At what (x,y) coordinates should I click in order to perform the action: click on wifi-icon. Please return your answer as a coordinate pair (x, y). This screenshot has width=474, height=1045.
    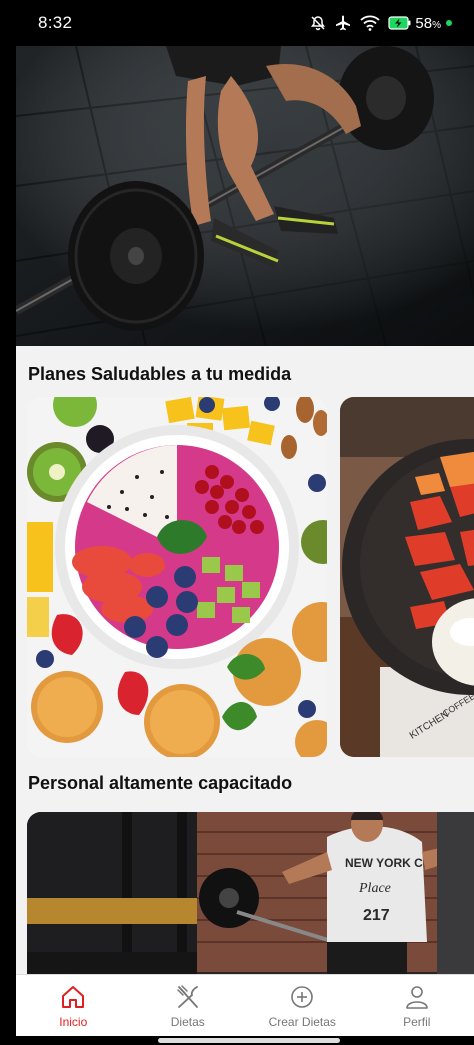
    Looking at the image, I should click on (370, 23).